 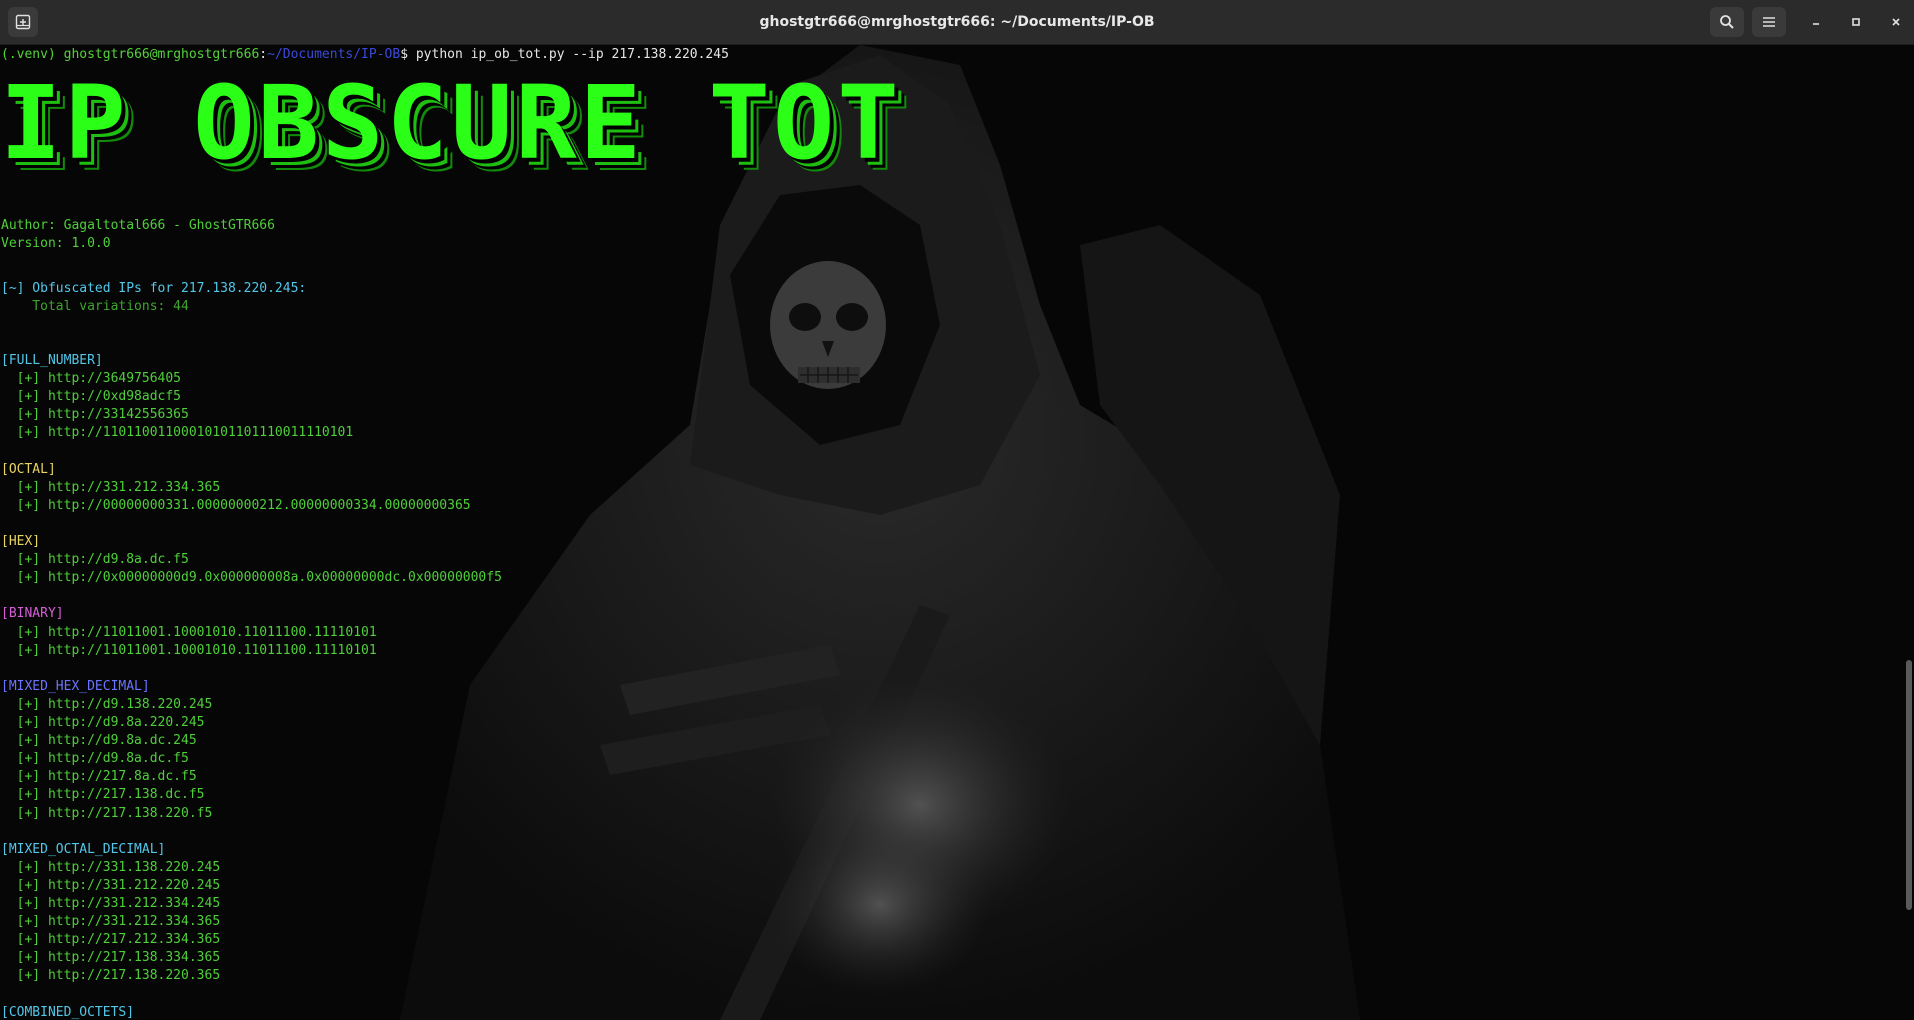 What do you see at coordinates (99, 777) in the screenshot?
I see `output-url-line: [+] http://217.8a.dc.f5` at bounding box center [99, 777].